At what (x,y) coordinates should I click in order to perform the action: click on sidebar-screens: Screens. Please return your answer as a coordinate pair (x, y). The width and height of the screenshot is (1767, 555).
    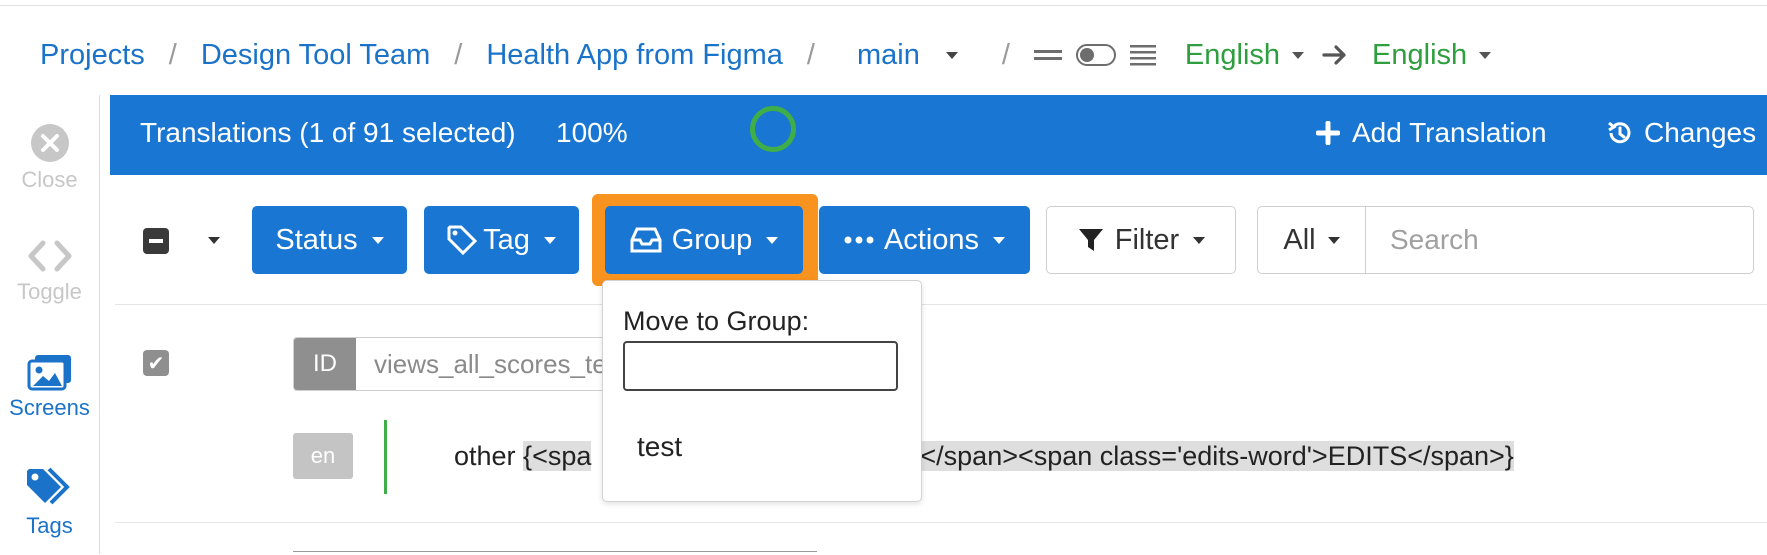
    Looking at the image, I should click on (49, 387).